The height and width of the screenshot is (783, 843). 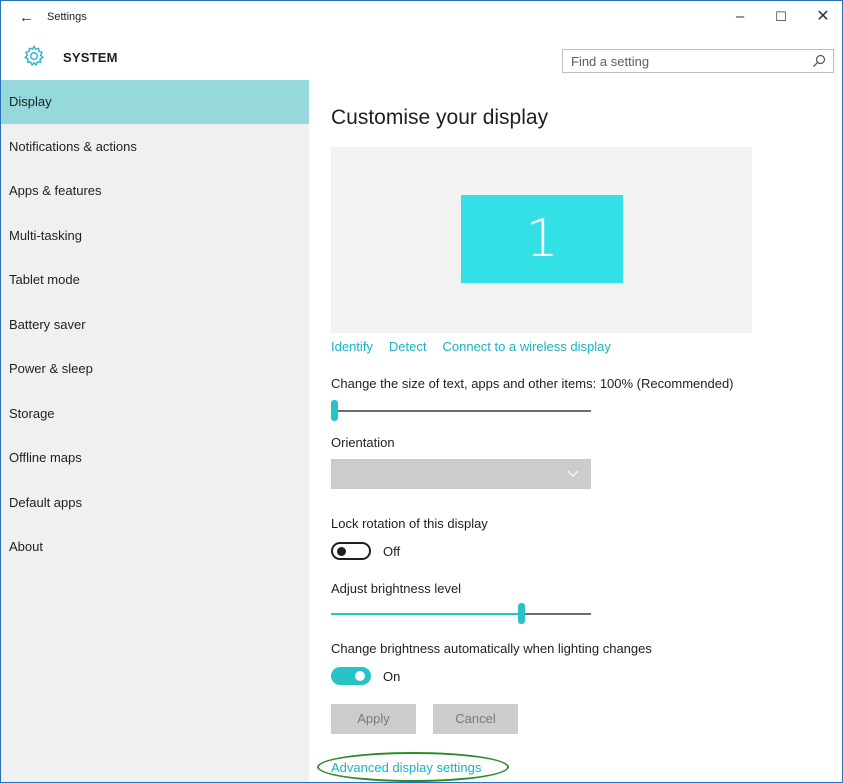 I want to click on wireless-display-link: Connect to a wireless display, so click(x=527, y=346).